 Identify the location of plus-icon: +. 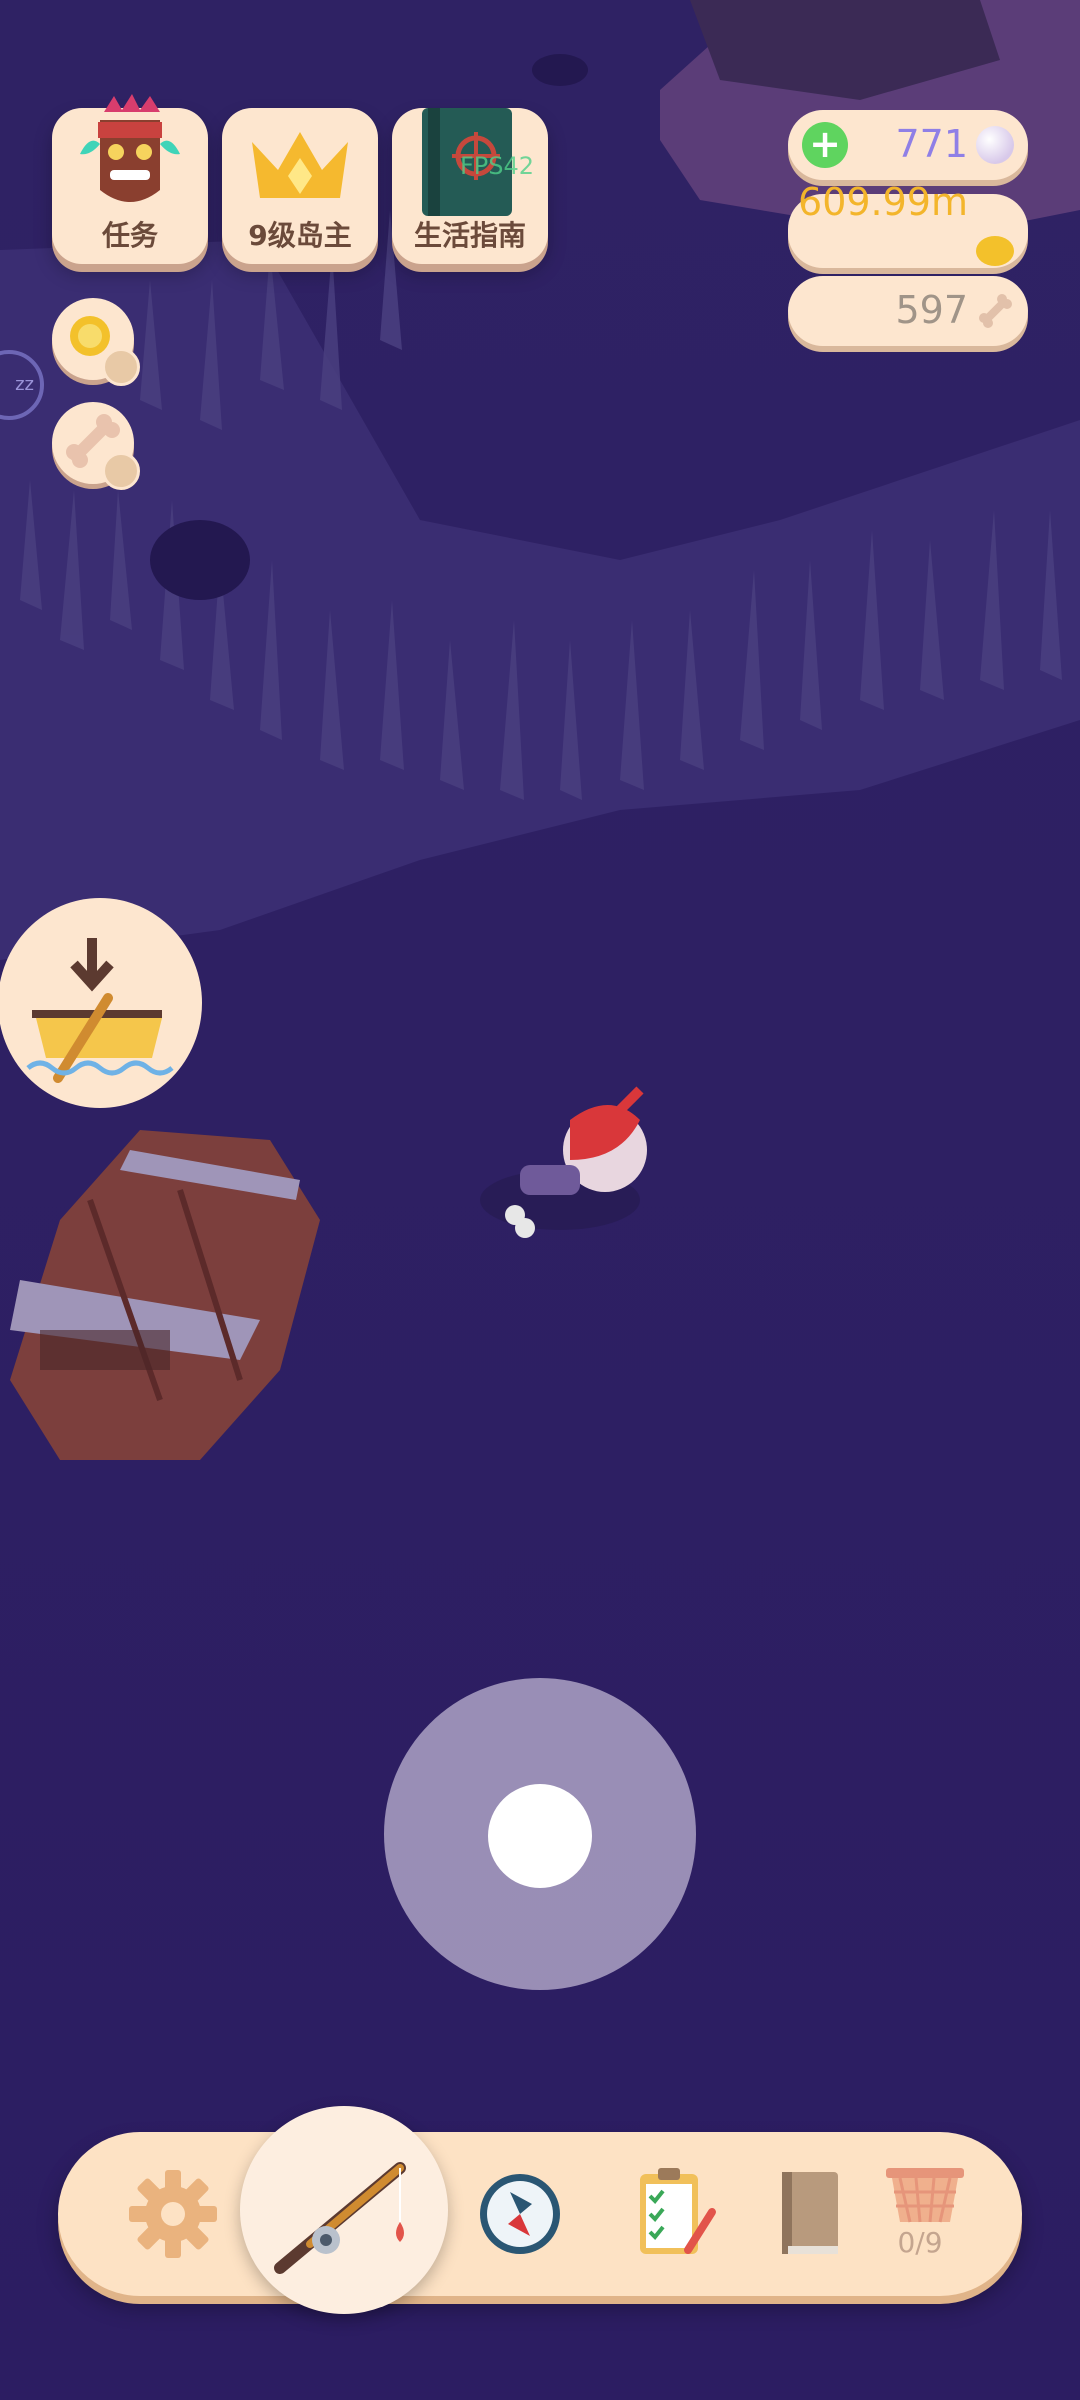
(825, 145).